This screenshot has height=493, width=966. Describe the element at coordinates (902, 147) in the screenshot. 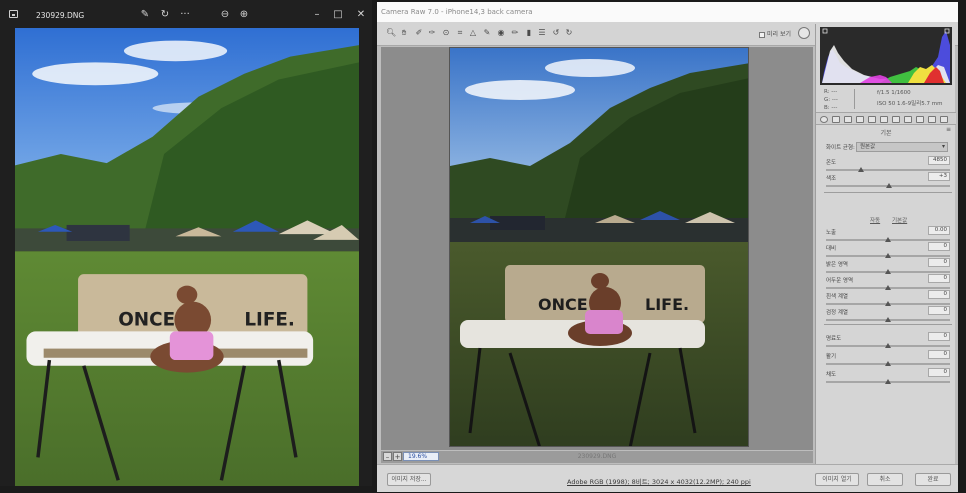

I see `white-balance-select: 원본값` at that location.